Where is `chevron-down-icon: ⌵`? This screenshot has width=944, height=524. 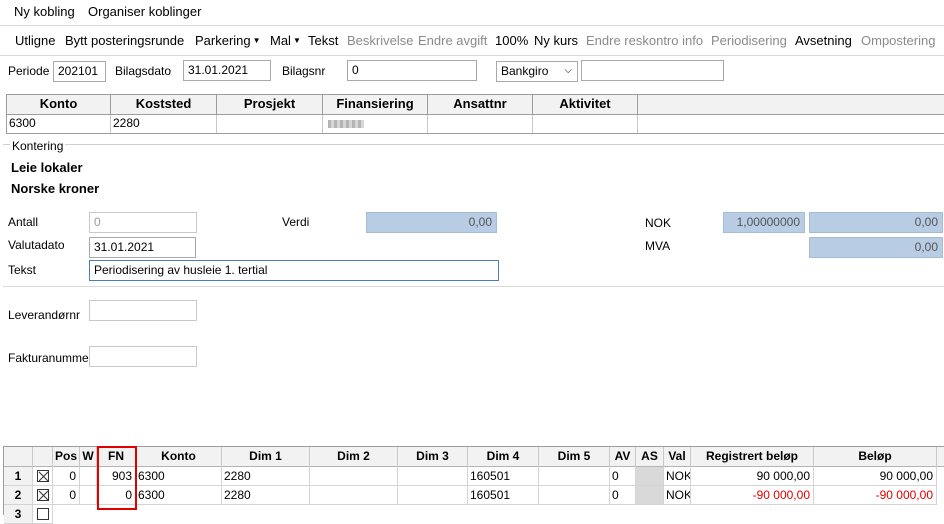
chevron-down-icon: ⌵ is located at coordinates (568, 70).